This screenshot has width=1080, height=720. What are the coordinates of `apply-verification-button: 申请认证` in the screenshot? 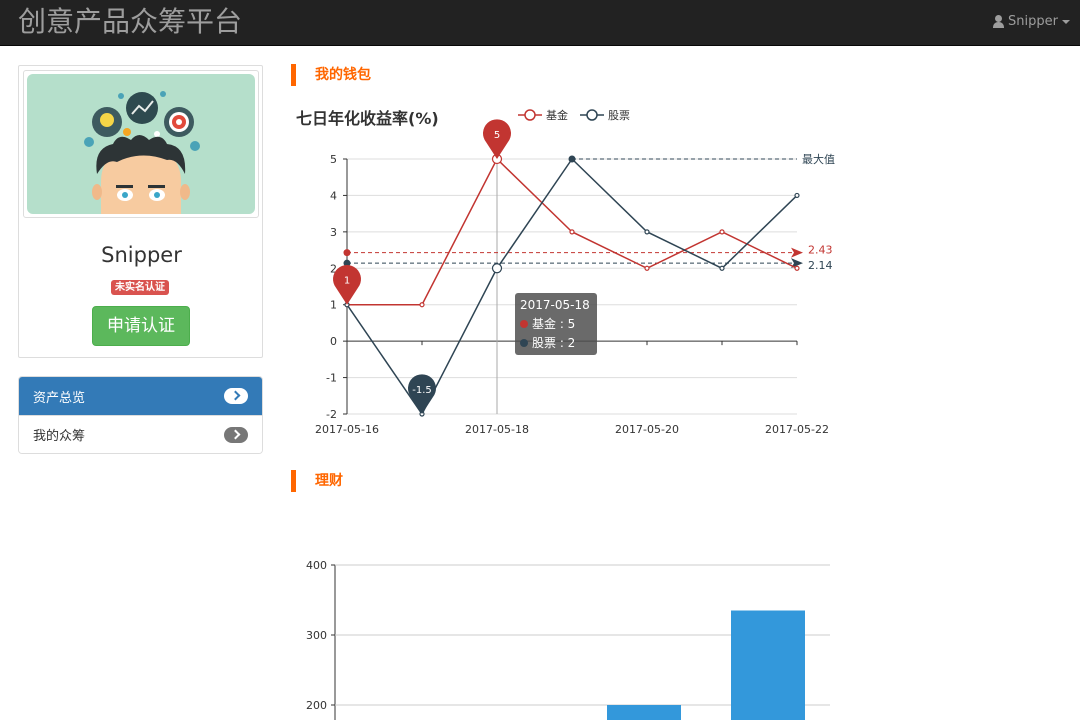 It's located at (141, 326).